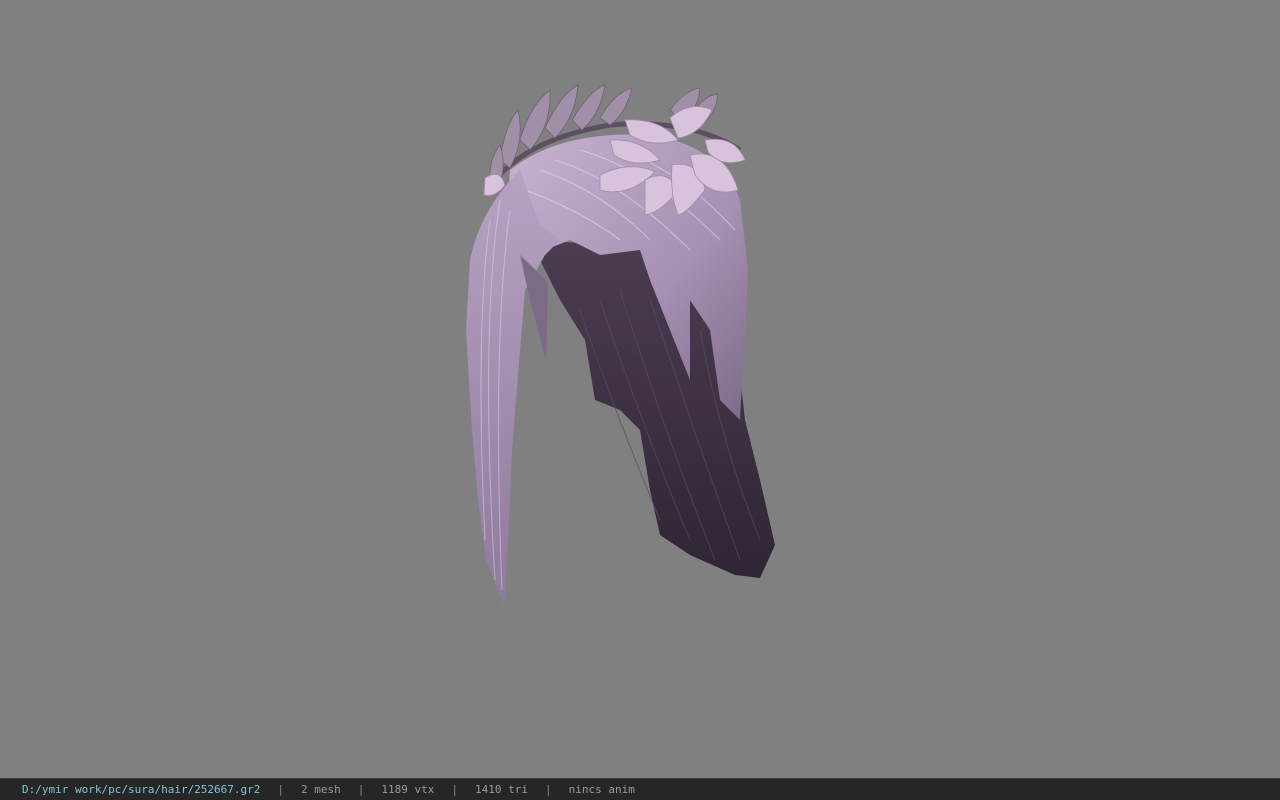 This screenshot has height=800, width=1280. Describe the element at coordinates (408, 789) in the screenshot. I see `vertex-count-label: 1189 vtx` at that location.